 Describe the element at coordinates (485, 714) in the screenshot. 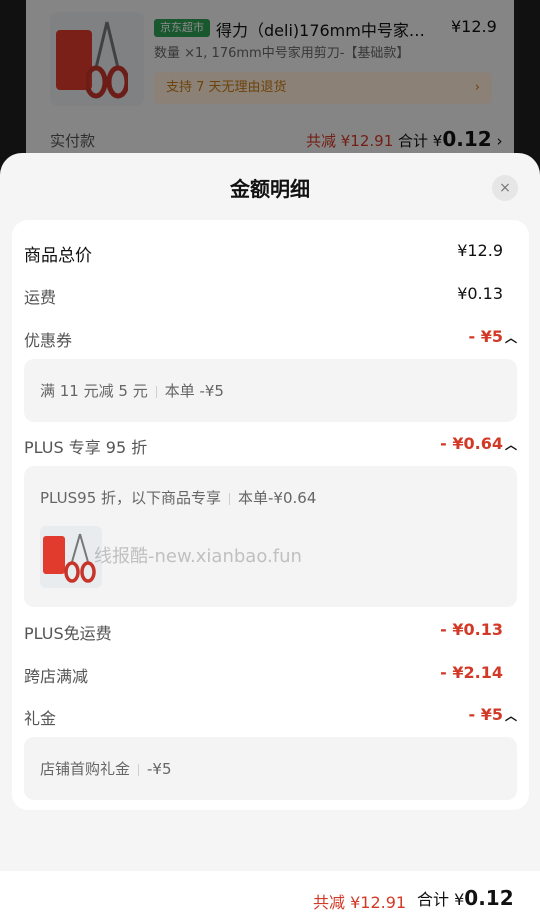

I see `gift-value: - ¥5` at that location.